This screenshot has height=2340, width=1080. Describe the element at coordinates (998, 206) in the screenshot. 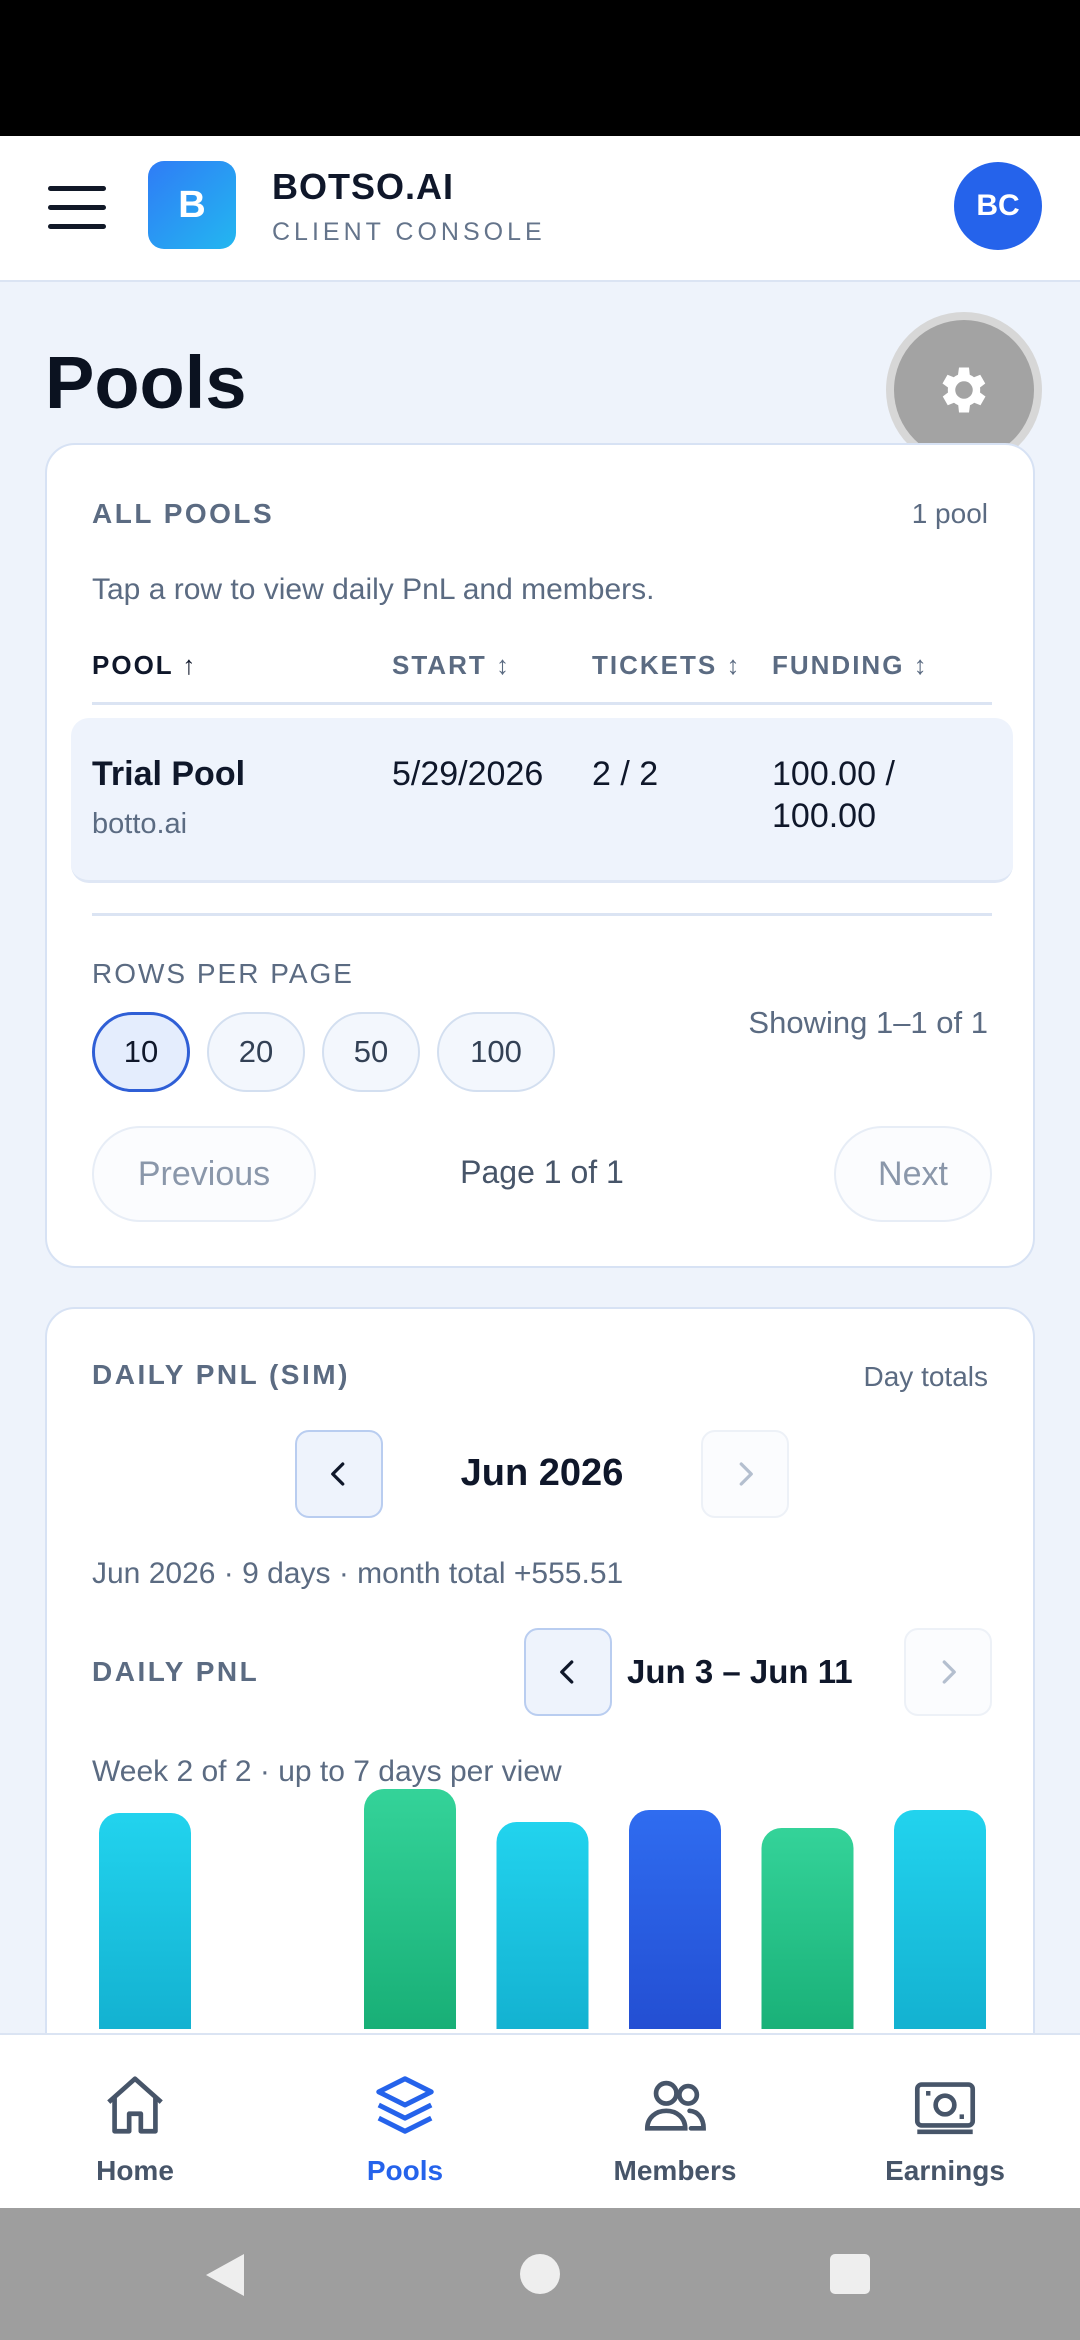

I see `avatar: BC` at that location.